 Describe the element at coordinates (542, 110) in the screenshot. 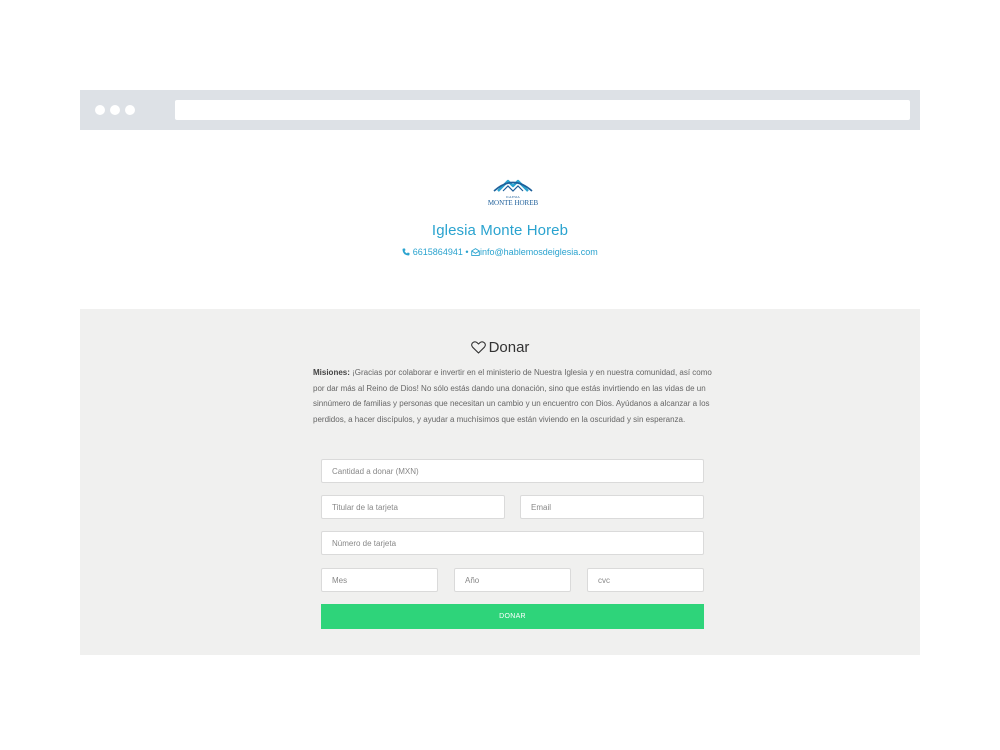

I see `address-bar` at that location.